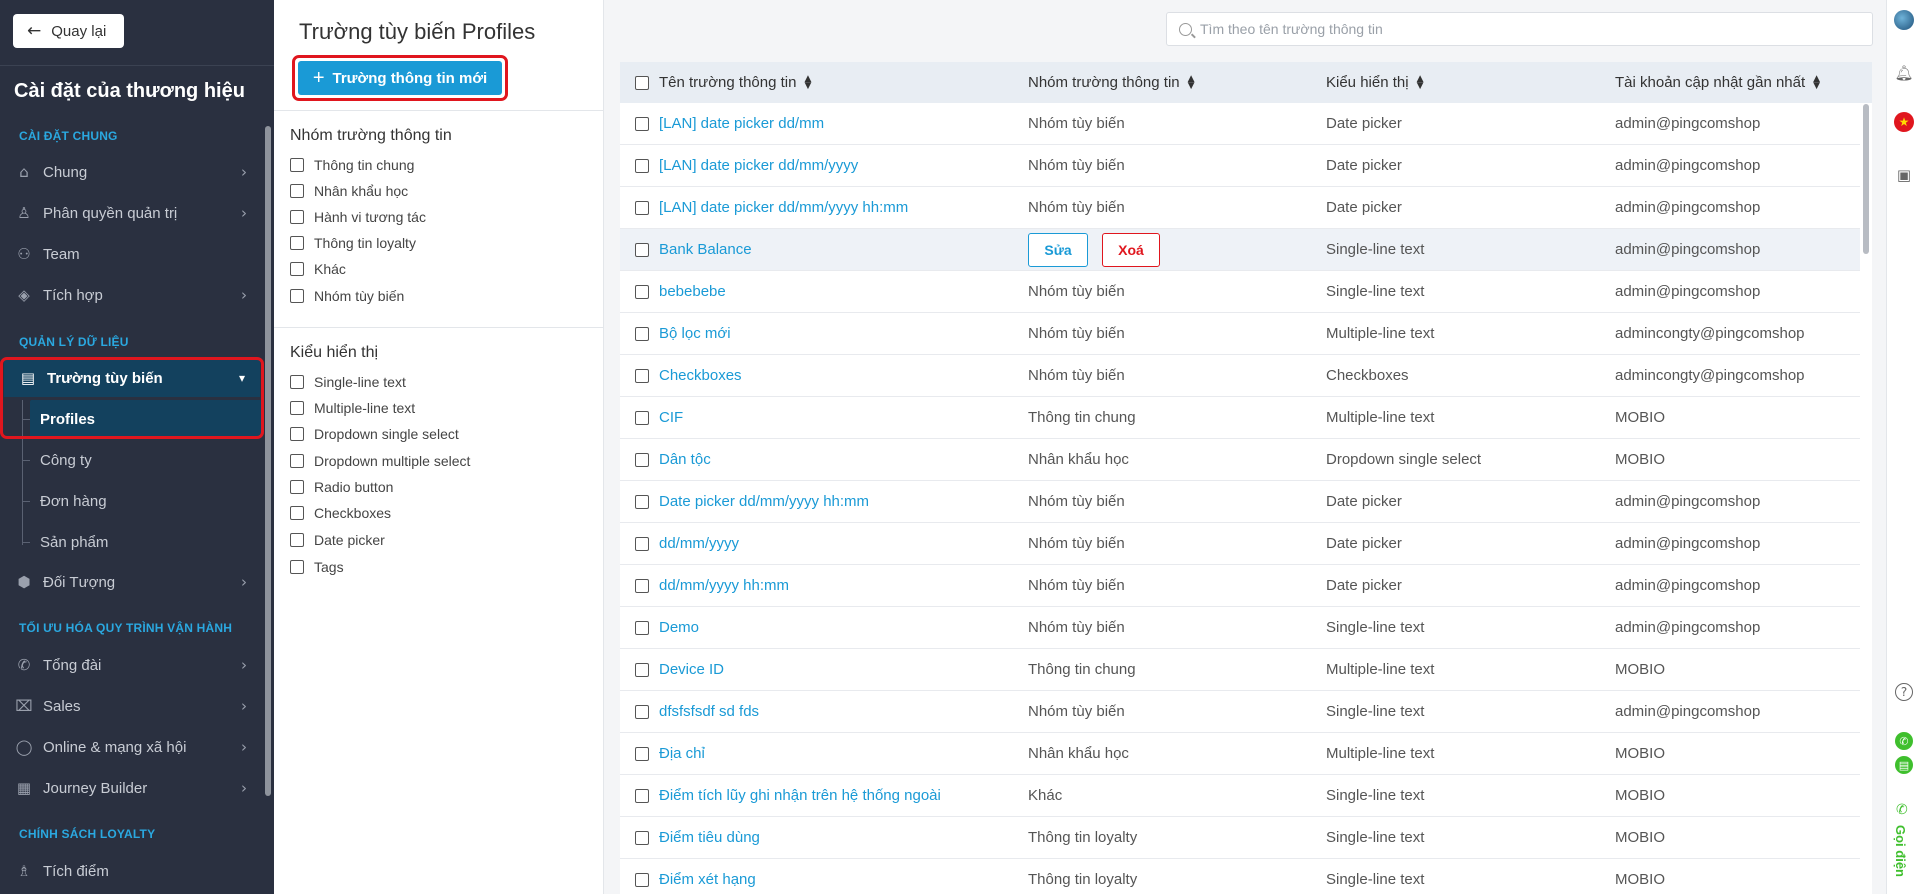 This screenshot has width=1920, height=894. What do you see at coordinates (691, 669) in the screenshot?
I see `field-name-link: Device ID` at bounding box center [691, 669].